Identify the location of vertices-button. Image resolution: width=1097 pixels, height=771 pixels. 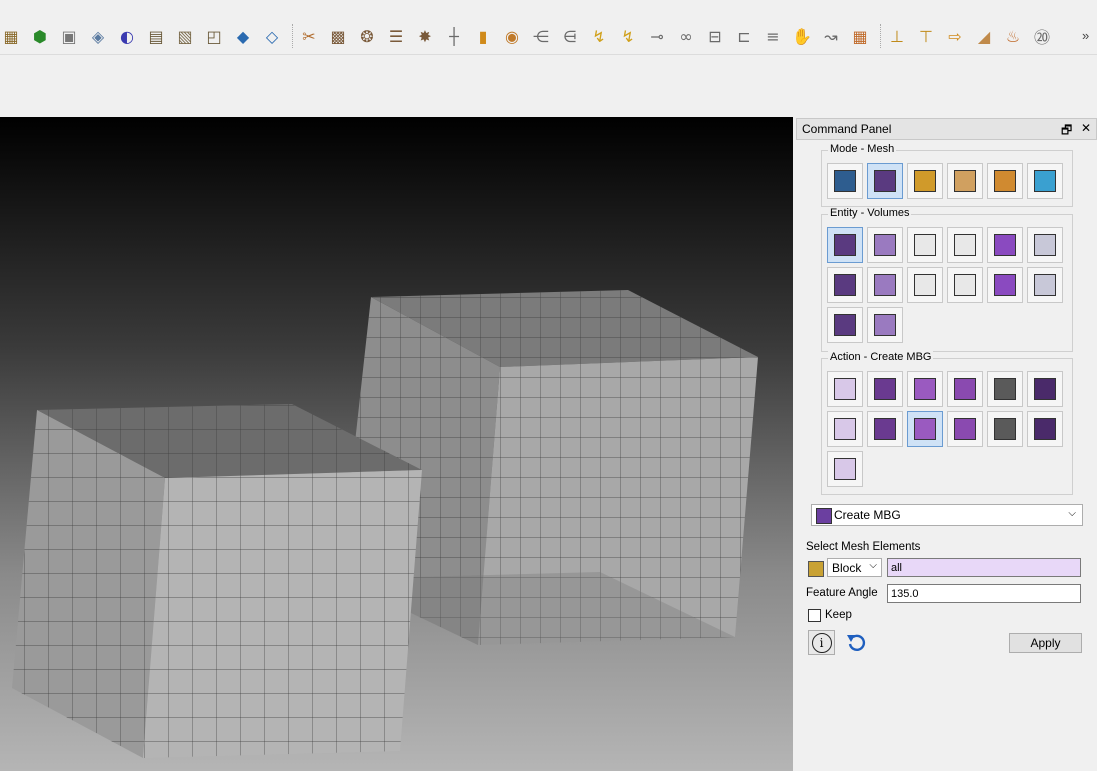
(965, 245).